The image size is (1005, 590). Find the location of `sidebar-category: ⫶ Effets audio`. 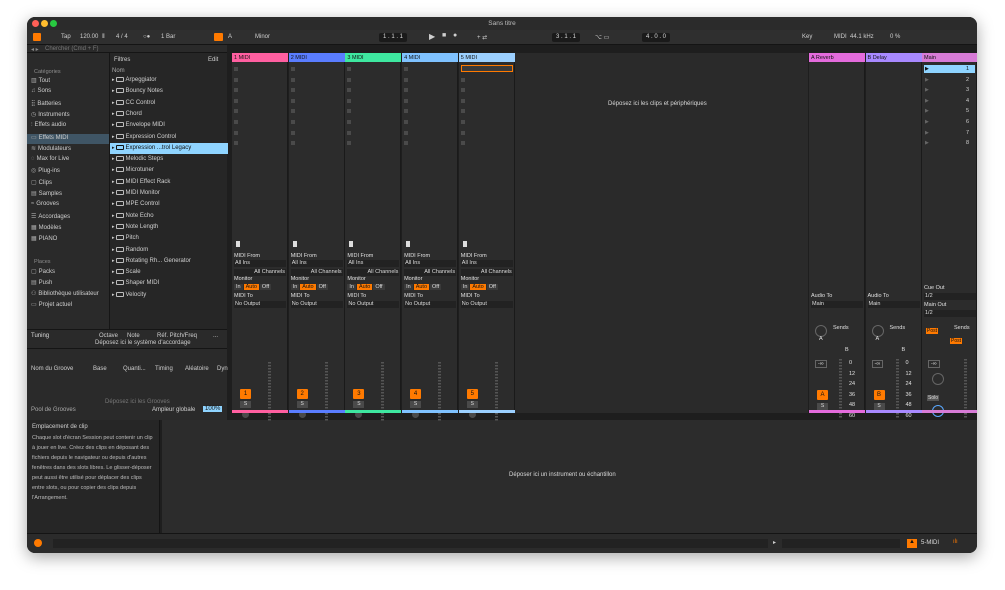

sidebar-category: ⫶ Effets audio is located at coordinates (48, 125).